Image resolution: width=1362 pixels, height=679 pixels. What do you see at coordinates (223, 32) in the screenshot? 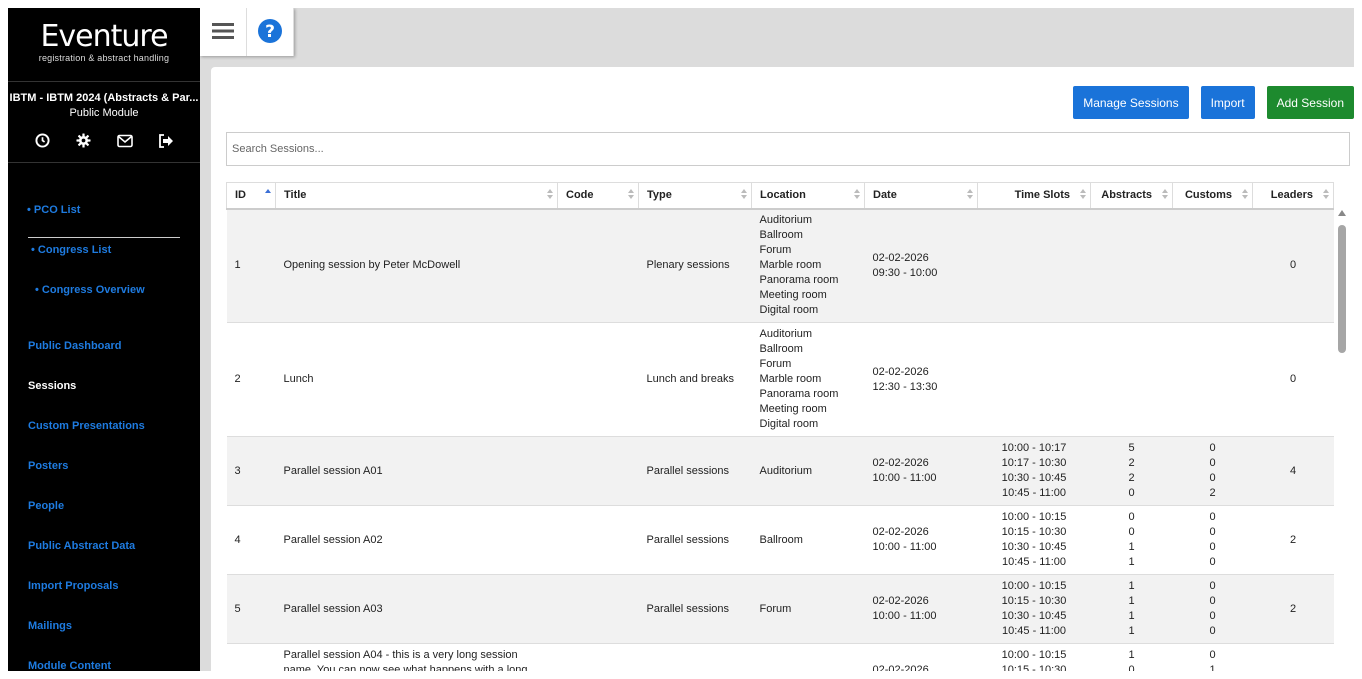
I see `menu-toggle-button` at bounding box center [223, 32].